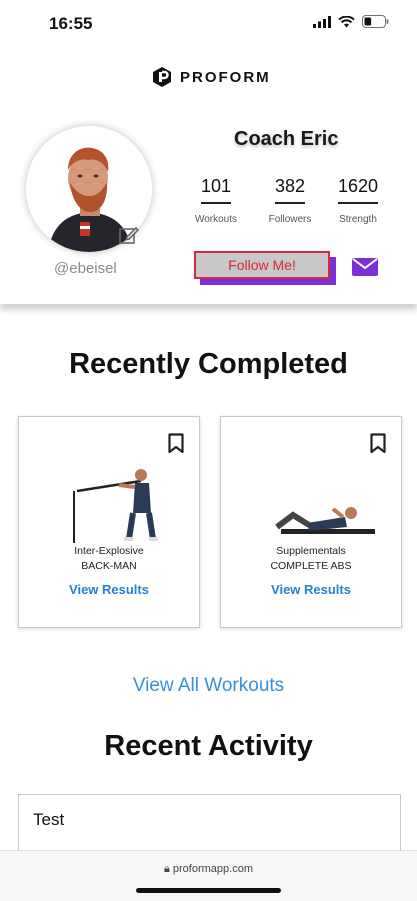 Image resolution: width=417 pixels, height=901 pixels. I want to click on proform-logo: PROFORM, so click(211, 77).